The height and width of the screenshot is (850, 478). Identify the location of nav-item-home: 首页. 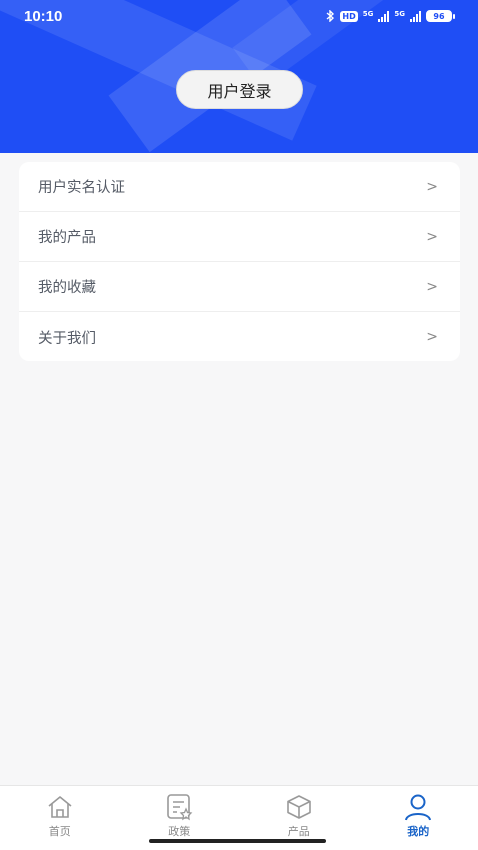
(60, 818).